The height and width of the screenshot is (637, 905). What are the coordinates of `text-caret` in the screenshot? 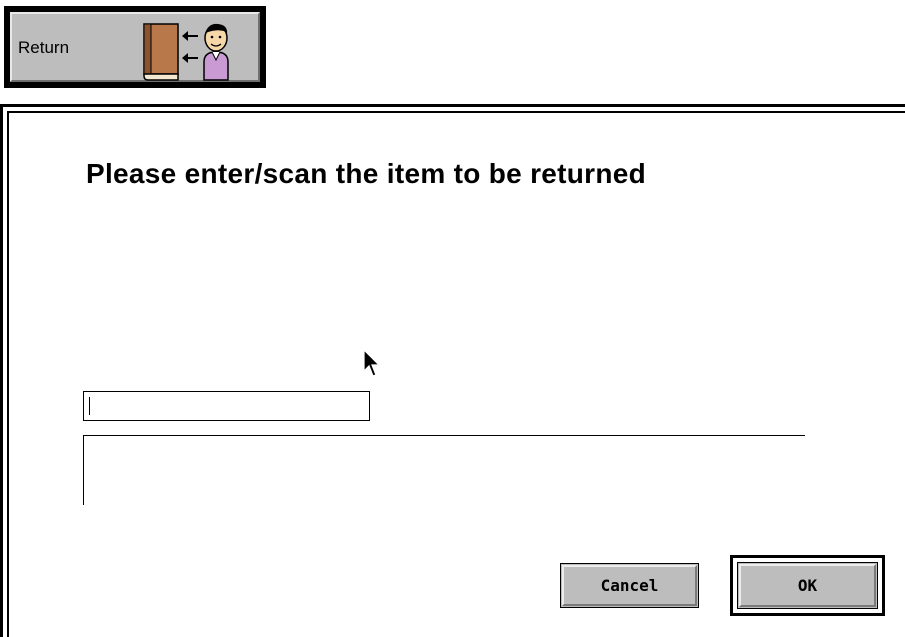 It's located at (89, 406).